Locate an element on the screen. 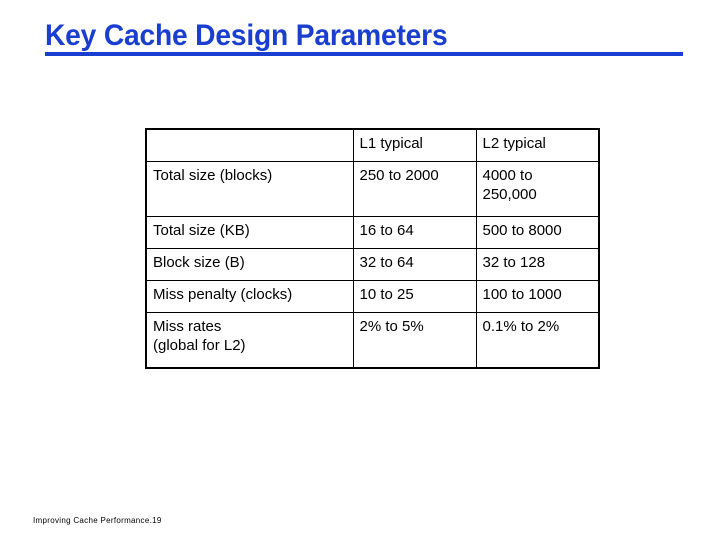  title-block: Key Cache Design Parameters is located at coordinates (365, 40).